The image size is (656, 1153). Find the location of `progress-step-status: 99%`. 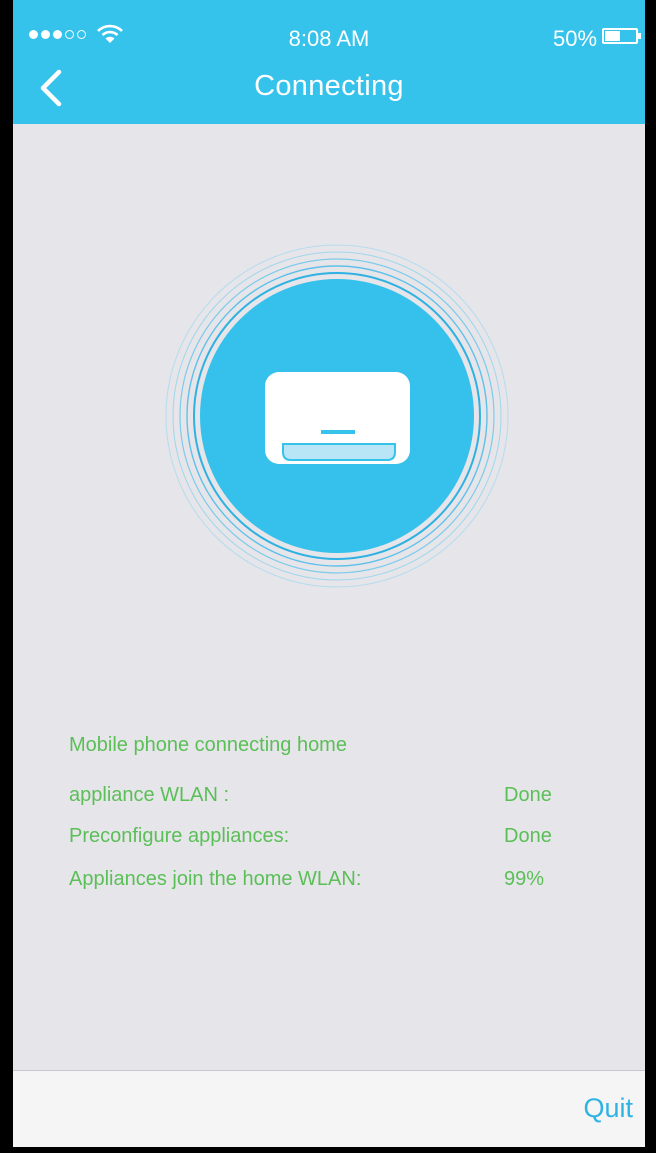

progress-step-status: 99% is located at coordinates (524, 879).